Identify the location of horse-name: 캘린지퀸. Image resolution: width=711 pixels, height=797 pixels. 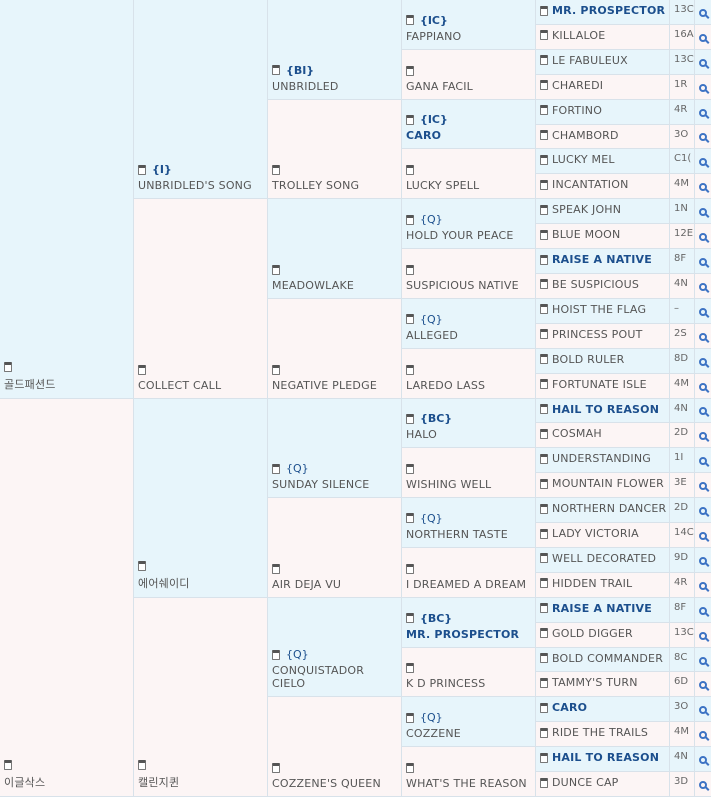
(201, 782).